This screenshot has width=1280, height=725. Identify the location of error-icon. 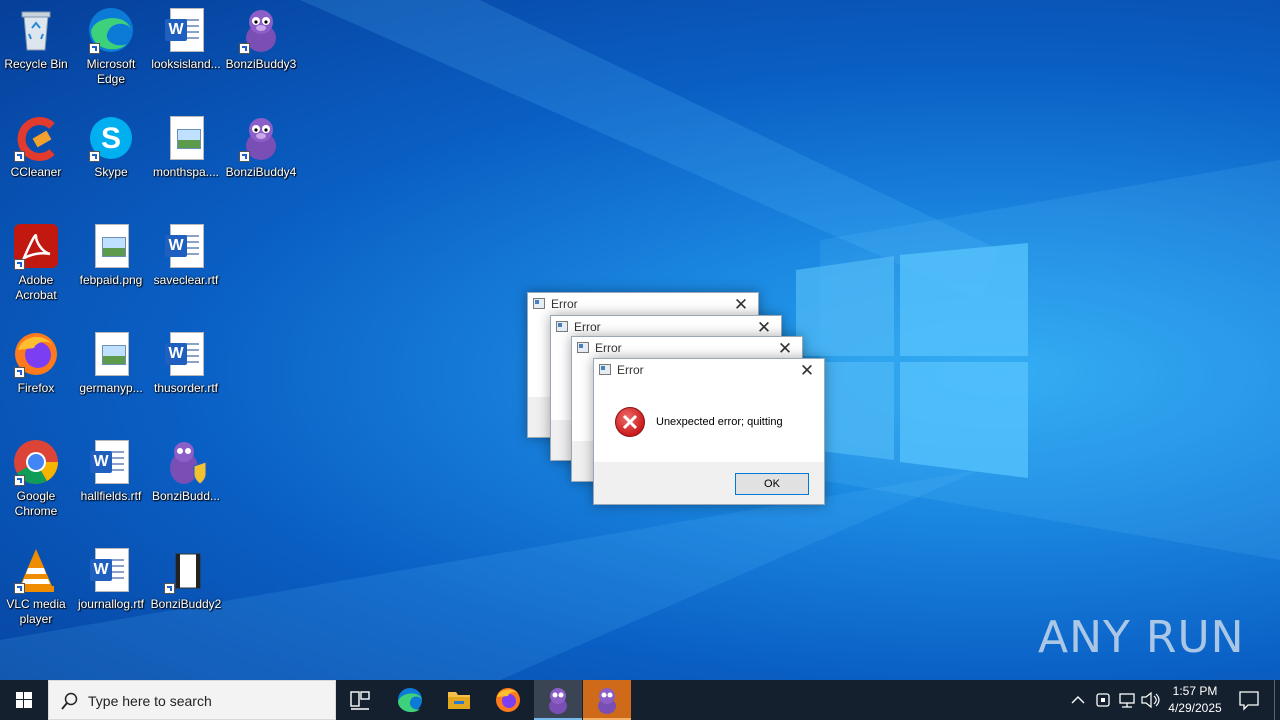
(630, 422).